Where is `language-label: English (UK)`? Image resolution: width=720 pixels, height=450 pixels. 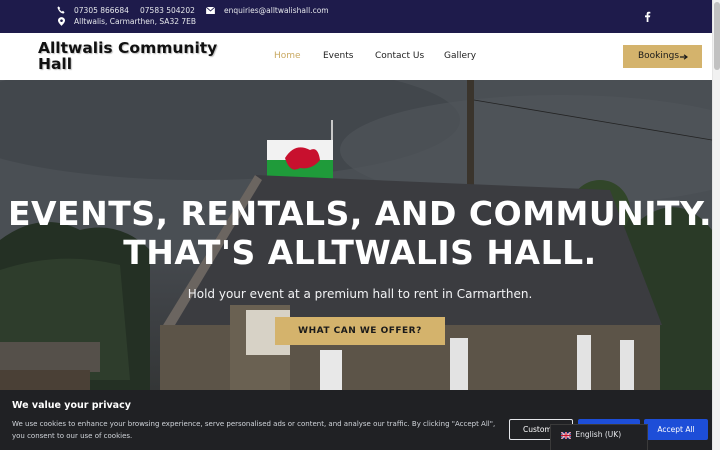 language-label: English (UK) is located at coordinates (598, 434).